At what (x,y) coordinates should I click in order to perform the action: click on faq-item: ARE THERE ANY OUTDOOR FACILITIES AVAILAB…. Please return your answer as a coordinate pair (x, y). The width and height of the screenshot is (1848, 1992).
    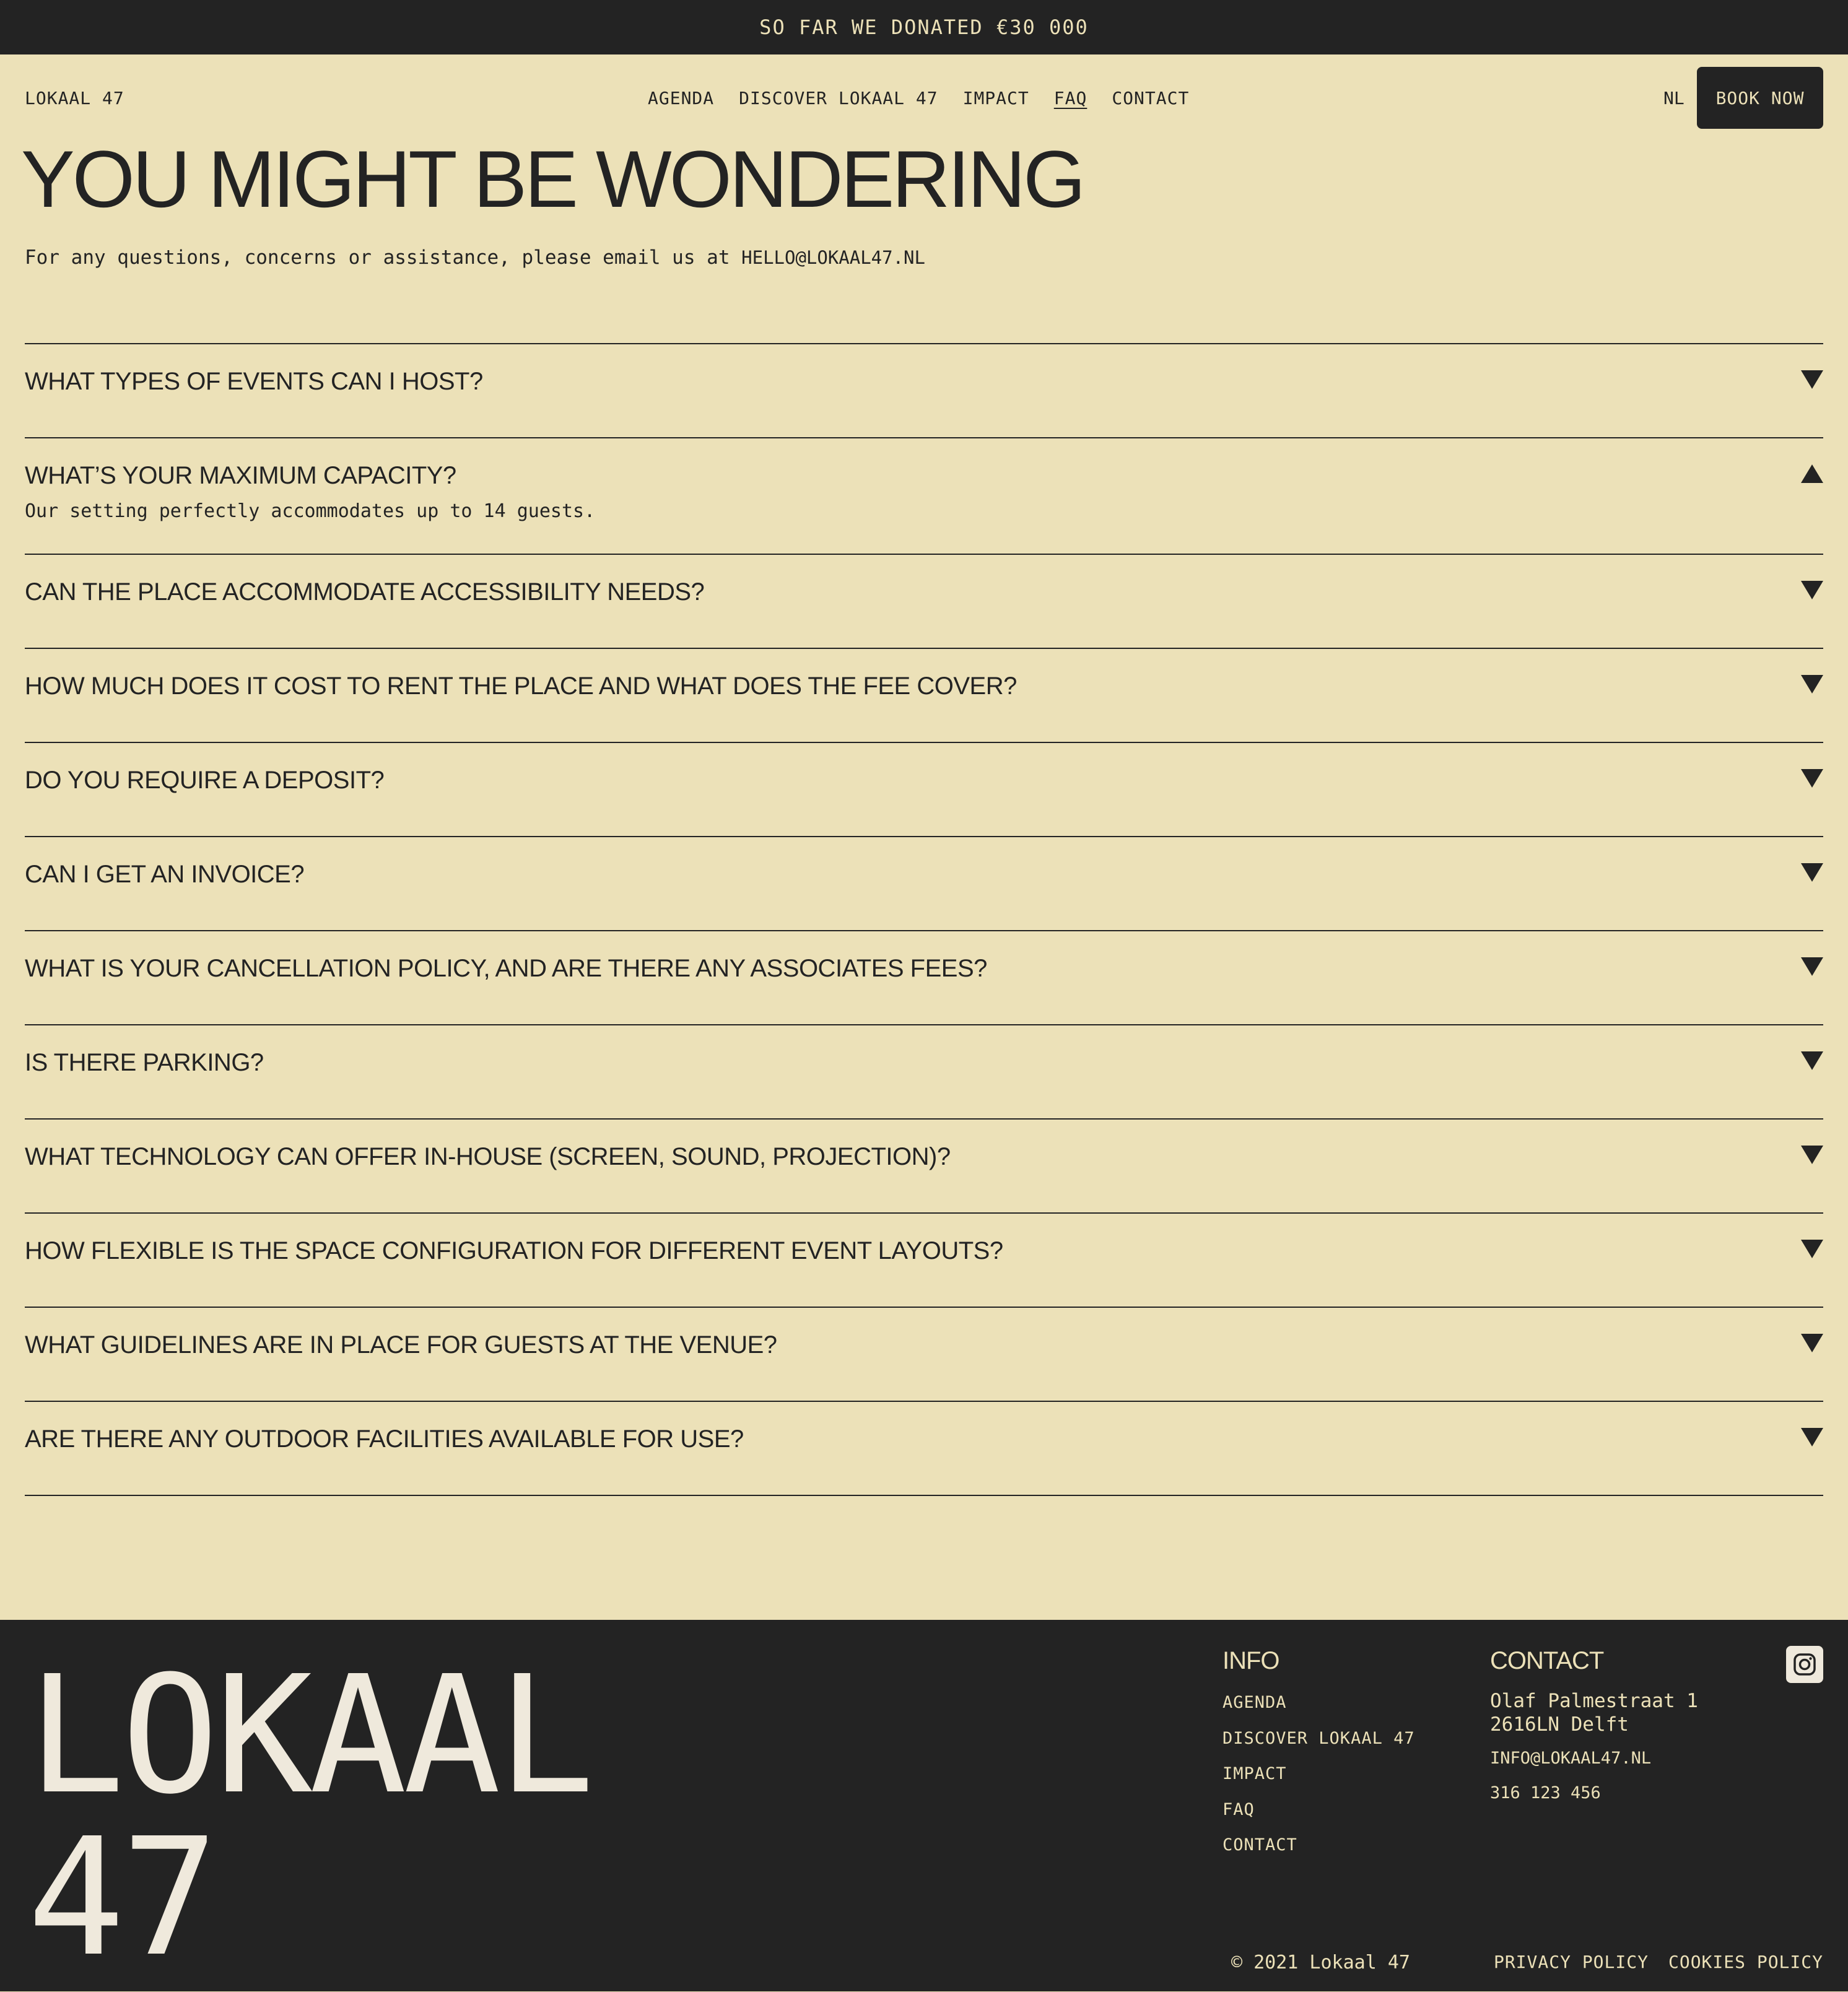
    Looking at the image, I should click on (924, 1449).